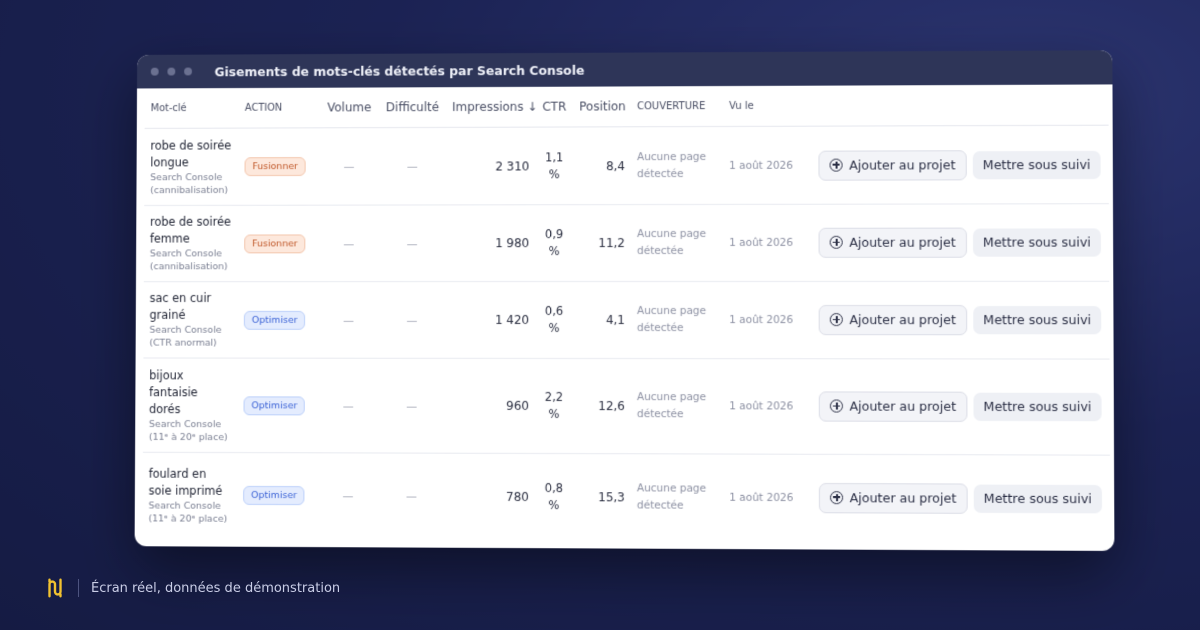 This screenshot has width=1200, height=630. What do you see at coordinates (517, 496) in the screenshot?
I see `impressions-cell: 780` at bounding box center [517, 496].